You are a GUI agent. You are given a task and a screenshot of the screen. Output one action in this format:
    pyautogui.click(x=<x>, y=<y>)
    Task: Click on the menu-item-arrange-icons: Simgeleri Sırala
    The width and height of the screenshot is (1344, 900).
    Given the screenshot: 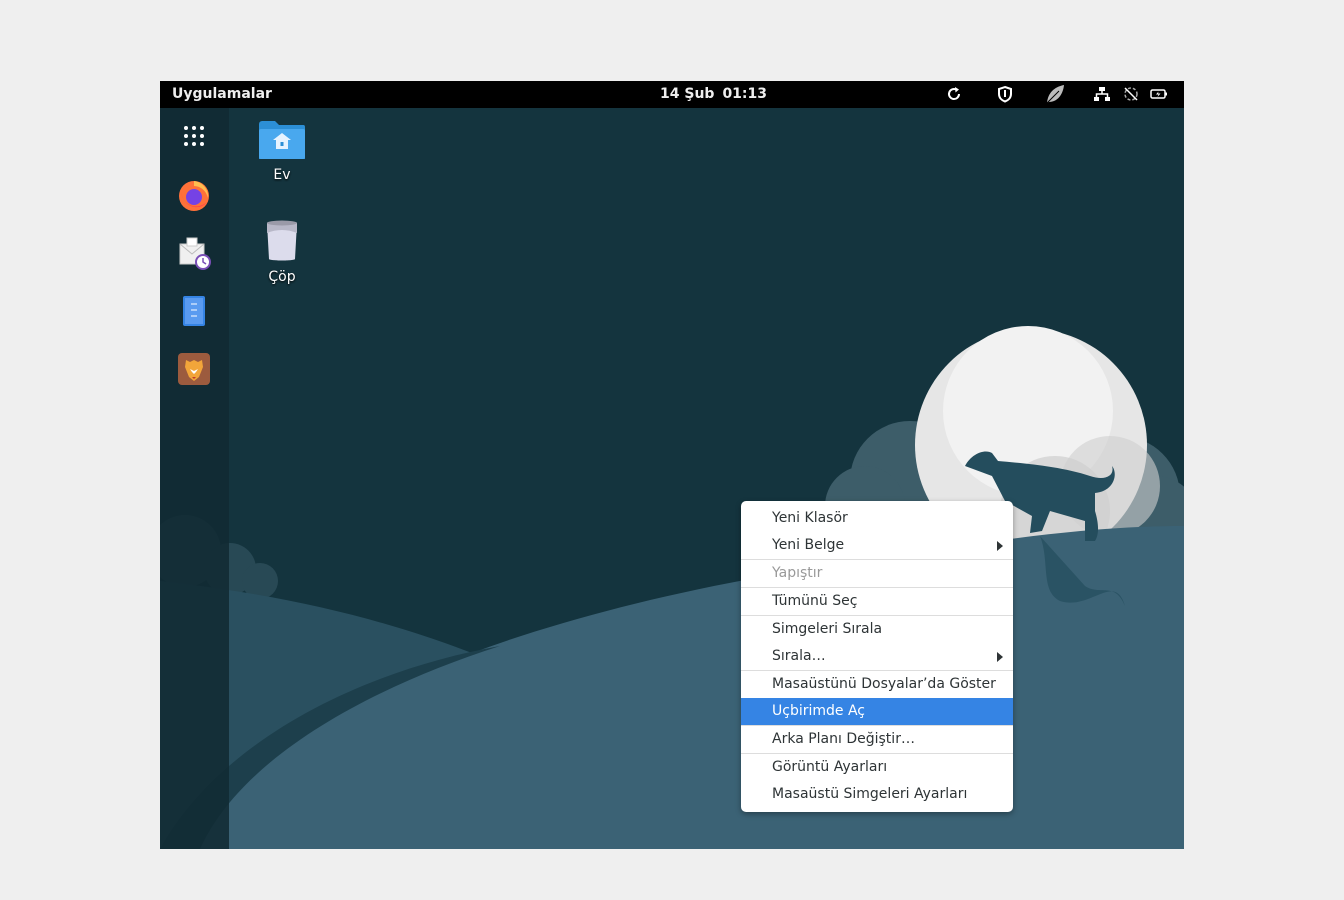 What is the action you would take?
    pyautogui.click(x=877, y=629)
    